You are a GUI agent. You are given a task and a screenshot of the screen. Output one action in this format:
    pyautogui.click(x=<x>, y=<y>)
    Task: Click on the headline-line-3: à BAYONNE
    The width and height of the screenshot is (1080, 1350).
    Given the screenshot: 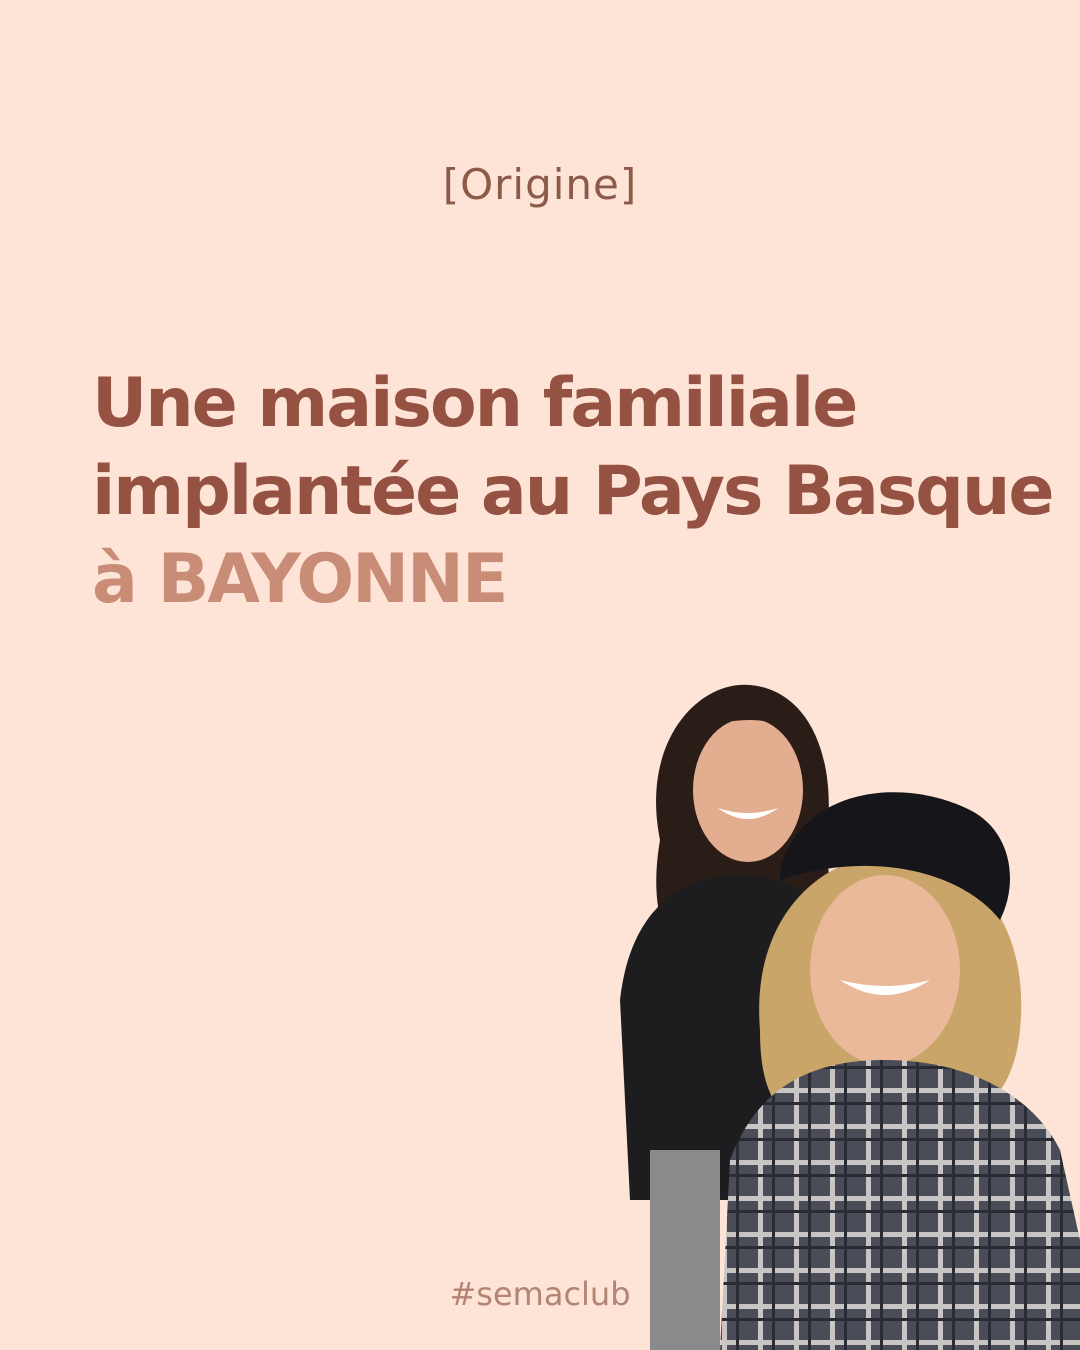 What is the action you would take?
    pyautogui.click(x=572, y=580)
    